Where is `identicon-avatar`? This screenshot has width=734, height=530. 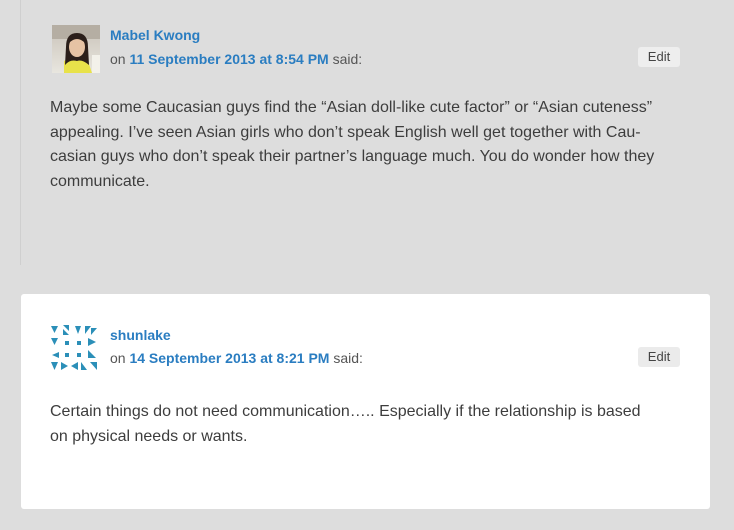
identicon-avatar is located at coordinates (74, 348).